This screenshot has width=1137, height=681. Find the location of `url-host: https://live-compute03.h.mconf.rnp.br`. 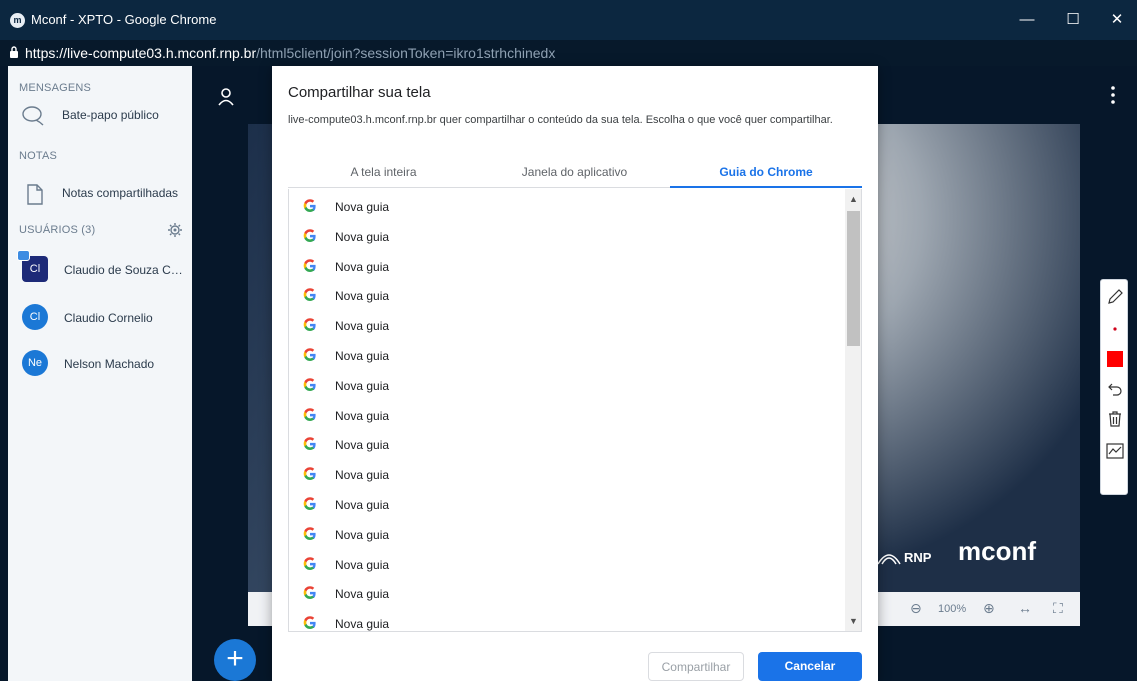

url-host: https://live-compute03.h.mconf.rnp.br is located at coordinates (141, 53).